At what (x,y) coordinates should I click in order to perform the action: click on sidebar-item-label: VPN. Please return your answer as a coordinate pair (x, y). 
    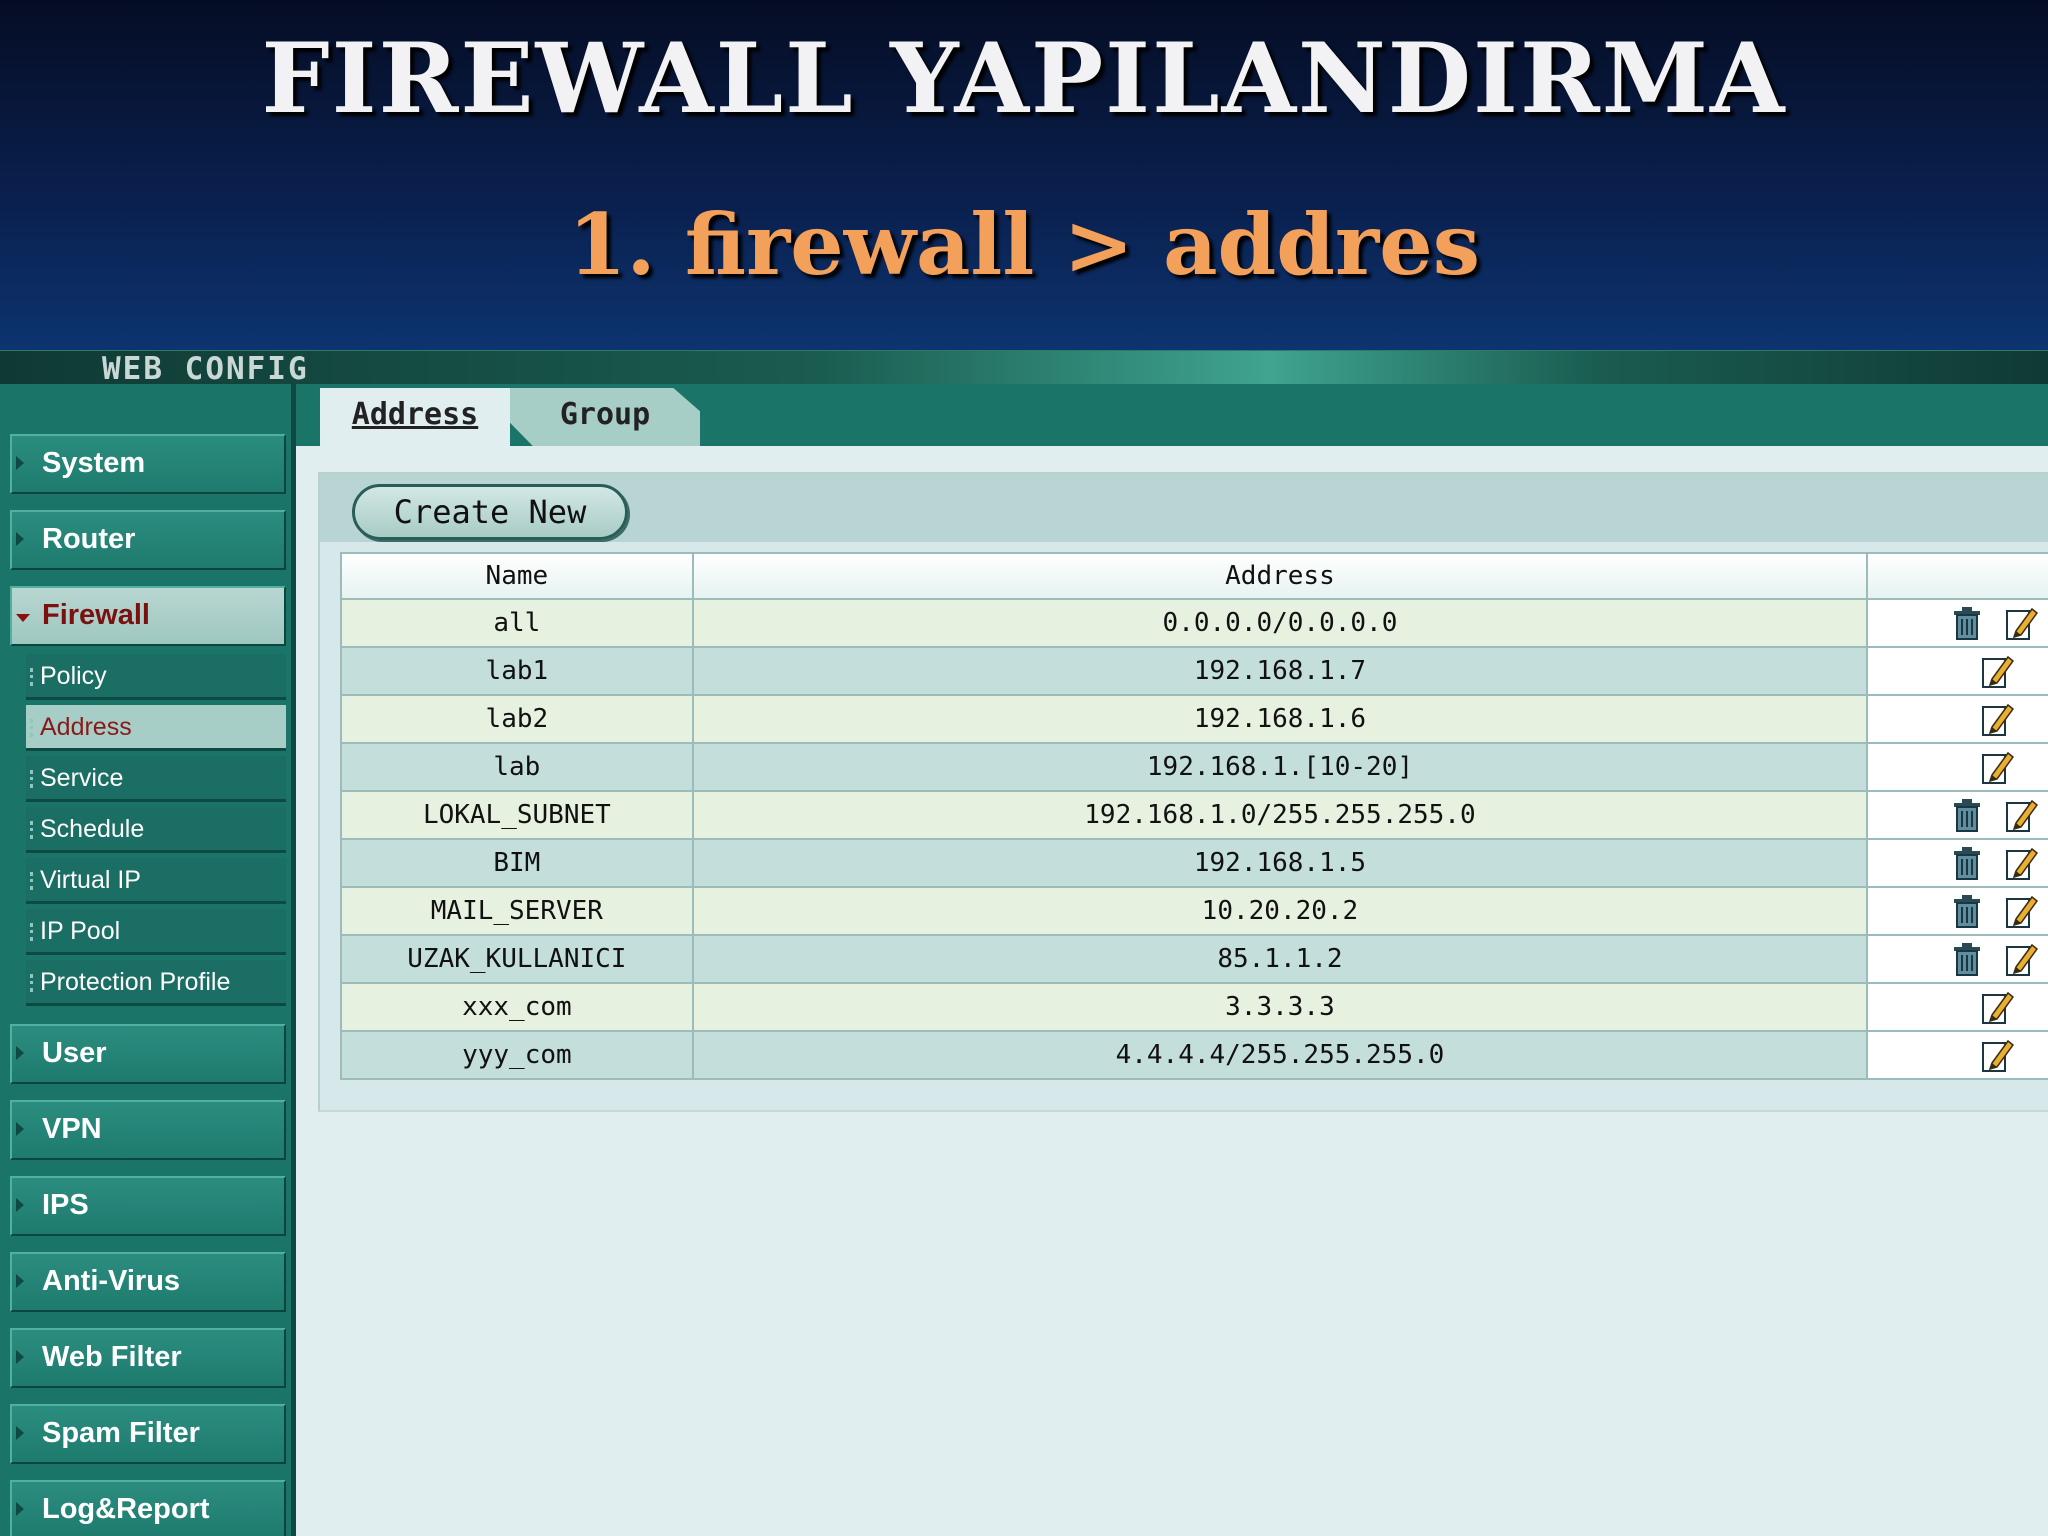
    Looking at the image, I should click on (72, 1129).